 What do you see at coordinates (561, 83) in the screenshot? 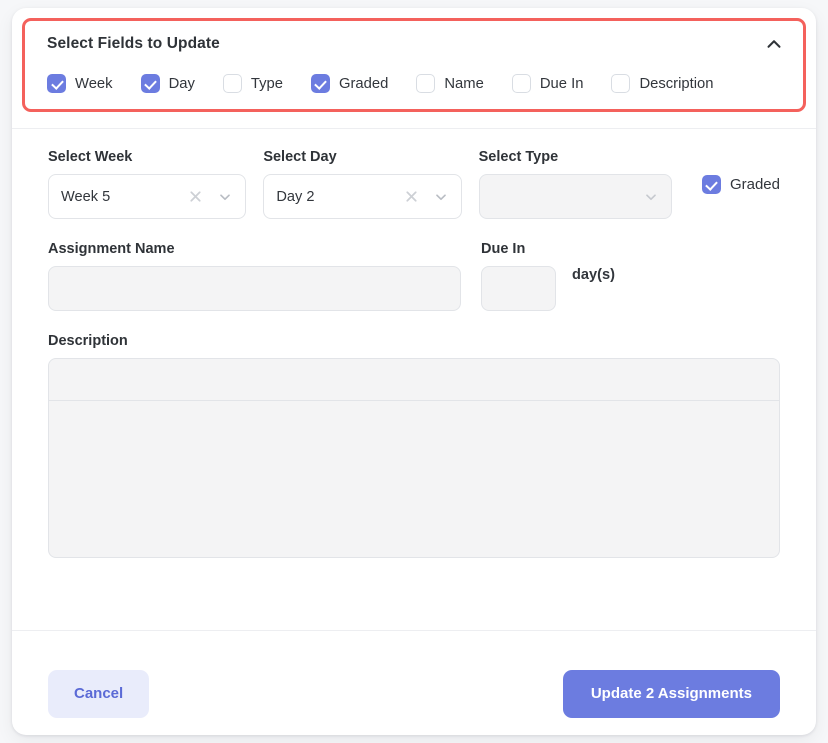
I see `field-checkbox-label: Due In` at bounding box center [561, 83].